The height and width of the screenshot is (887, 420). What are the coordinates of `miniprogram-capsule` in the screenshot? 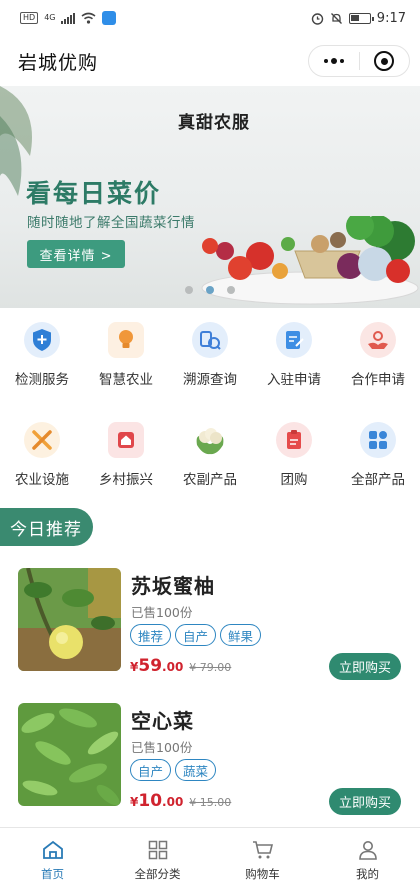 It's located at (359, 61).